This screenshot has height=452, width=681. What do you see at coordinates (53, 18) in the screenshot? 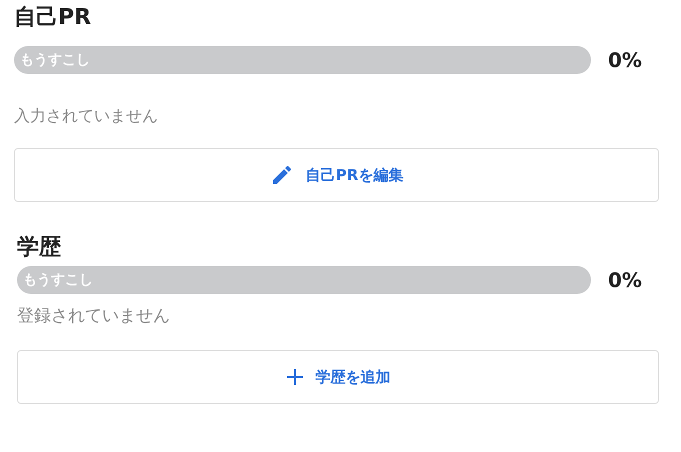
I see `section-title: 自己PR` at bounding box center [53, 18].